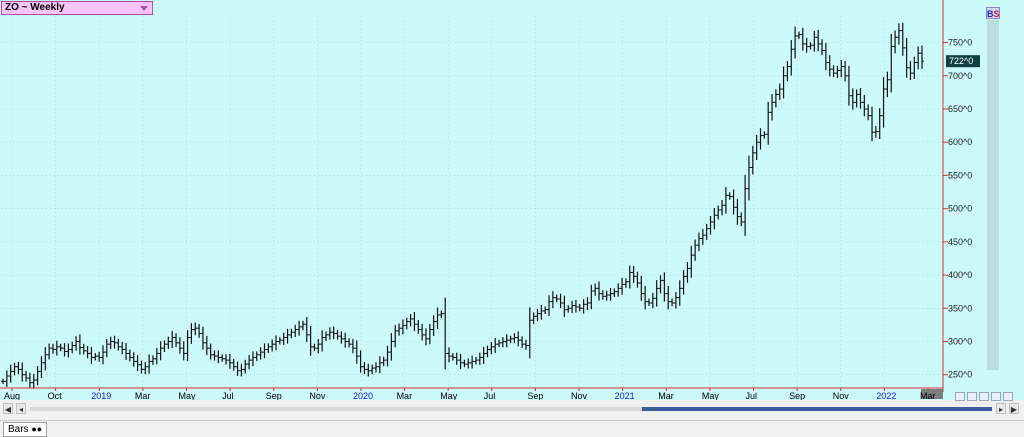 The width and height of the screenshot is (1024, 437). I want to click on y-tick-label: 700^0, so click(960, 76).